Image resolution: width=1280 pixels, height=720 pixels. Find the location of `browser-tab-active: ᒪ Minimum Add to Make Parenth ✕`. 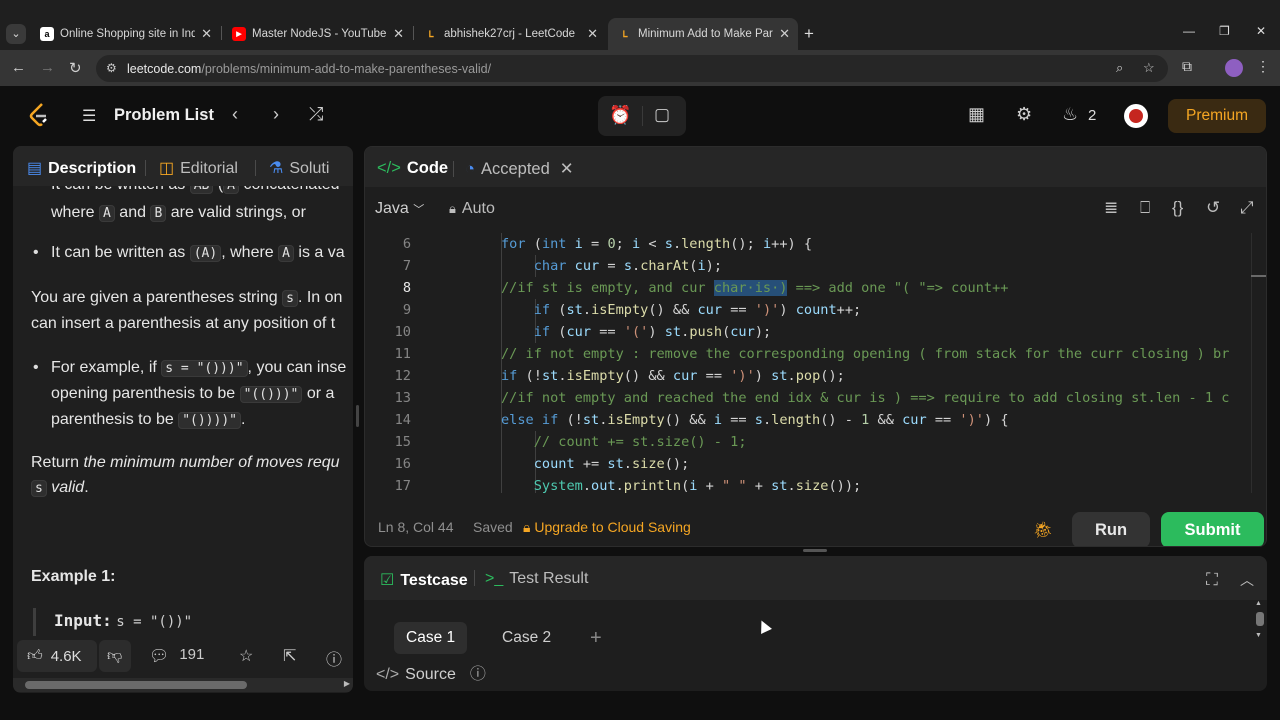

browser-tab-active: ᒪ Minimum Add to Make Parenth ✕ is located at coordinates (703, 34).